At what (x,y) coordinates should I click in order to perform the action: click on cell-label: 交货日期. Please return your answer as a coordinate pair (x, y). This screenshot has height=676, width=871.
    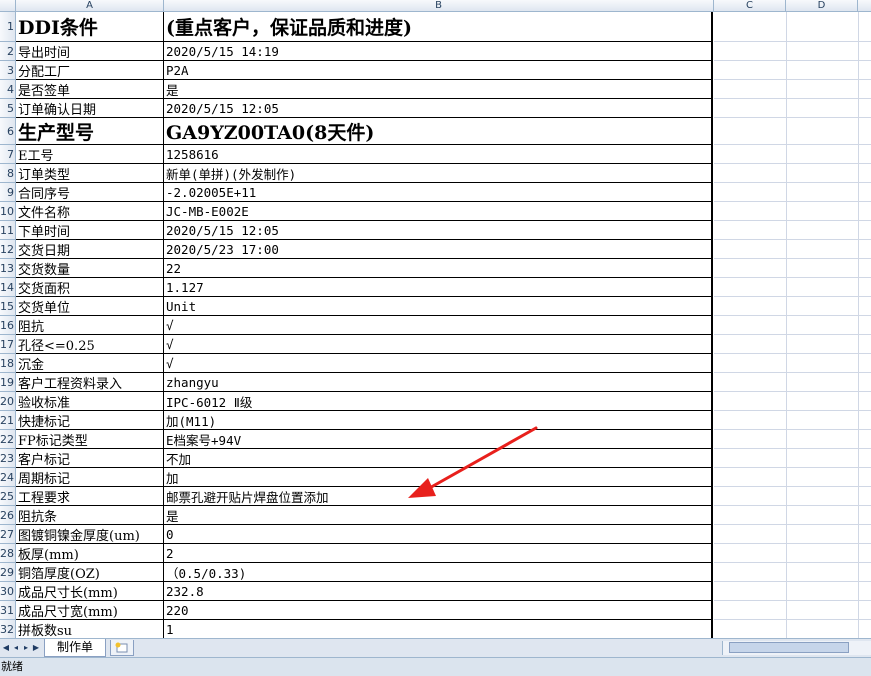
    Looking at the image, I should click on (90, 249).